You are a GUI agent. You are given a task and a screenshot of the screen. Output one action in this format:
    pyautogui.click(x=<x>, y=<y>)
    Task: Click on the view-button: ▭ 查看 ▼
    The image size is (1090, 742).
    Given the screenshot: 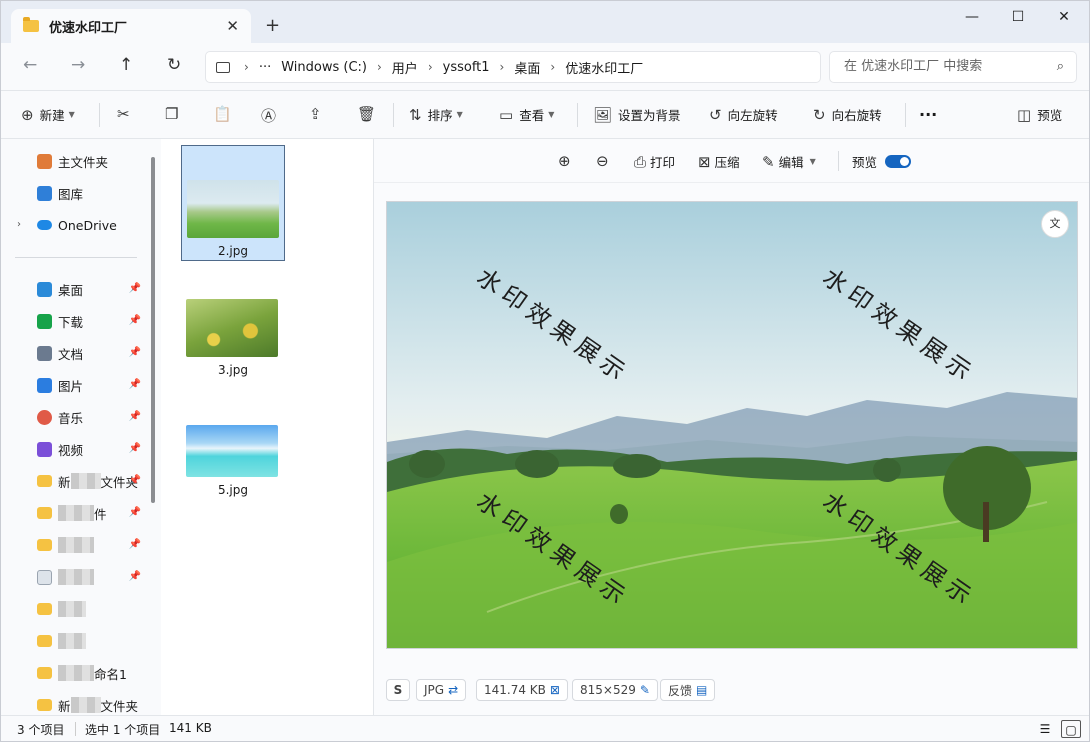 What is the action you would take?
    pyautogui.click(x=526, y=114)
    